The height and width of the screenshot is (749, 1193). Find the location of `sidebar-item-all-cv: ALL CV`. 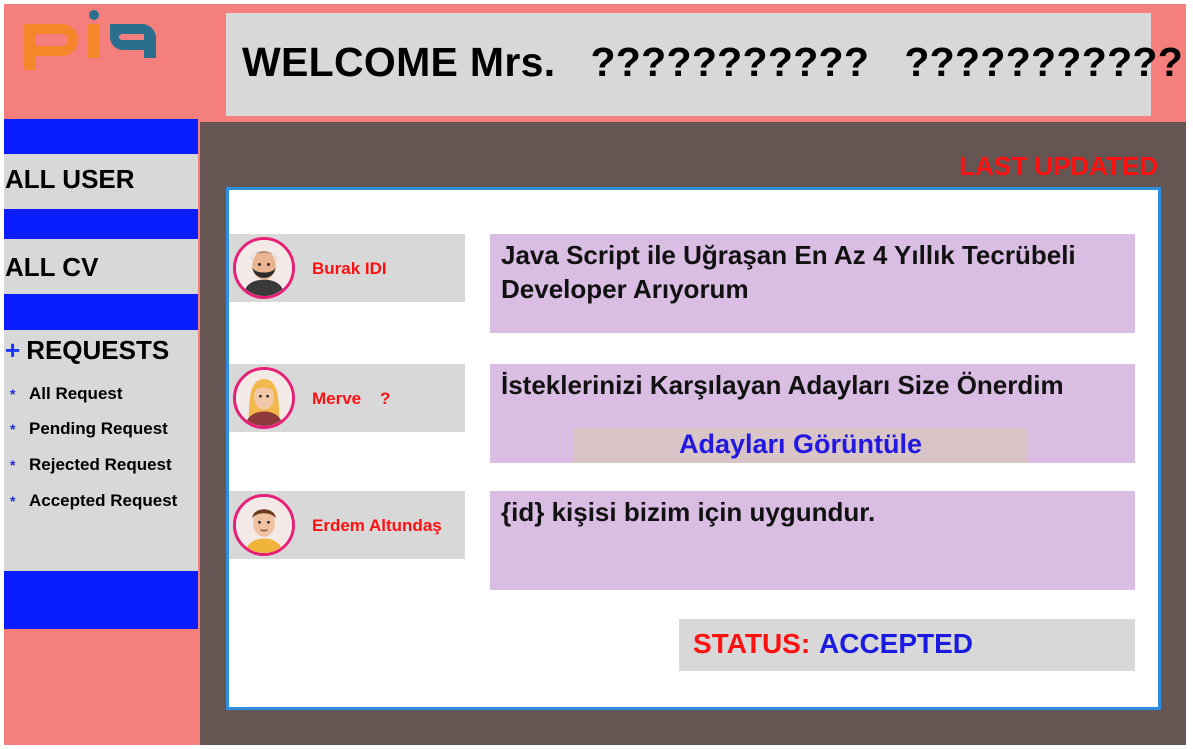

sidebar-item-all-cv: ALL CV is located at coordinates (51, 267).